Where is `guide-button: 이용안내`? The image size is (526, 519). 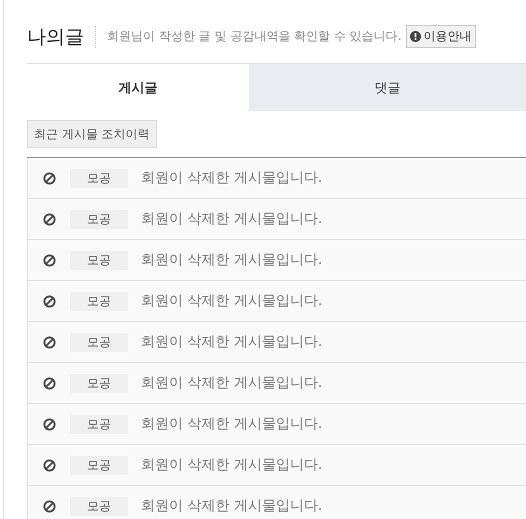
guide-button: 이용안내 is located at coordinates (441, 36).